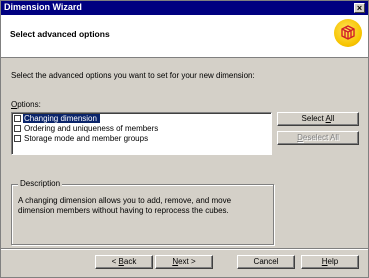 The height and width of the screenshot is (278, 369). Describe the element at coordinates (91, 128) in the screenshot. I see `list-item-label: Ordering and uniqueness of members` at that location.